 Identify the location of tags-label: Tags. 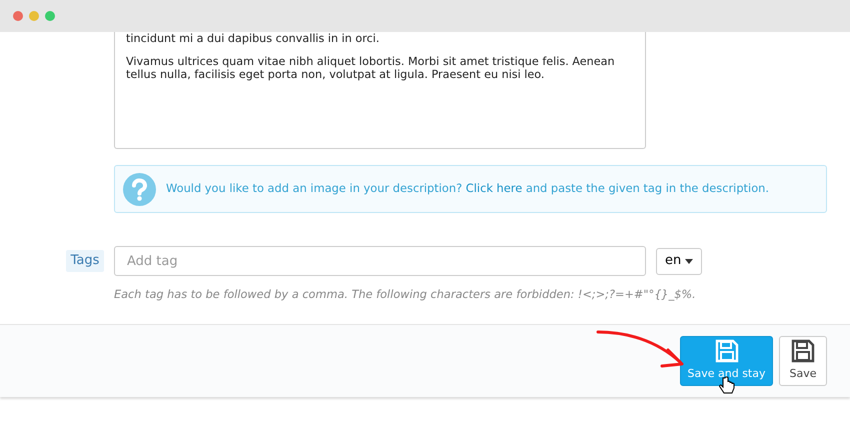
(85, 261).